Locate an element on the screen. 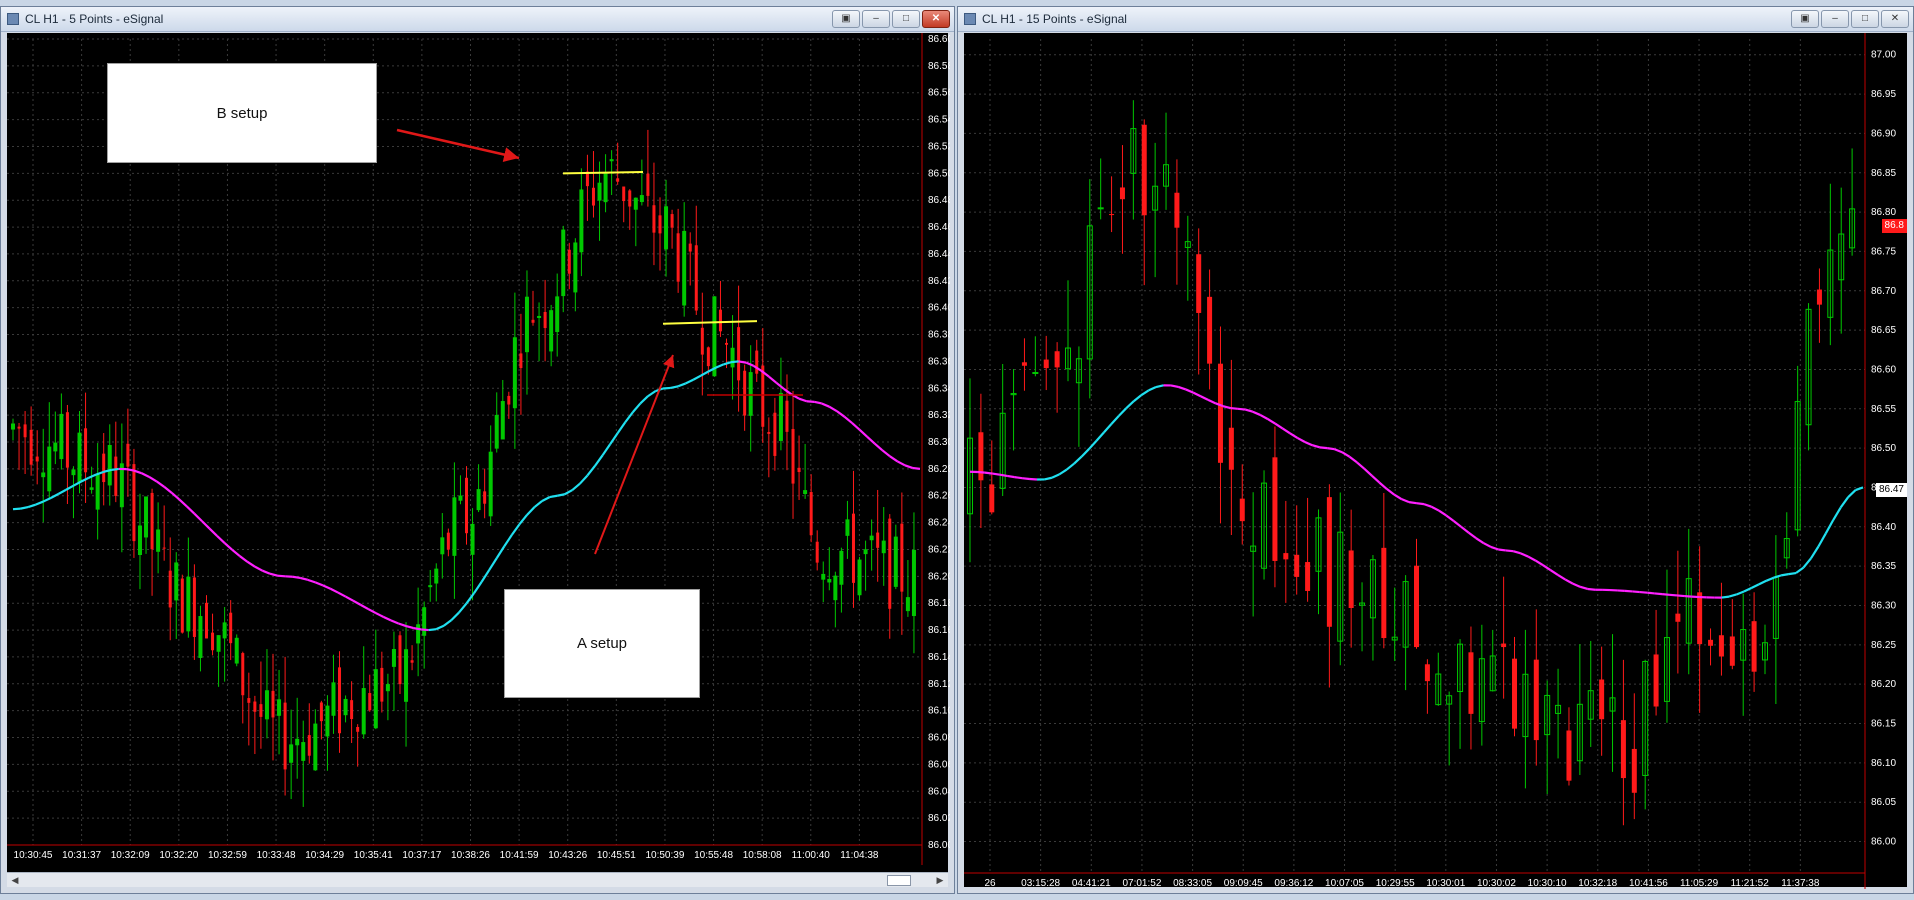 Image resolution: width=1914 pixels, height=900 pixels. price-label: 86.54 is located at coordinates (939, 120).